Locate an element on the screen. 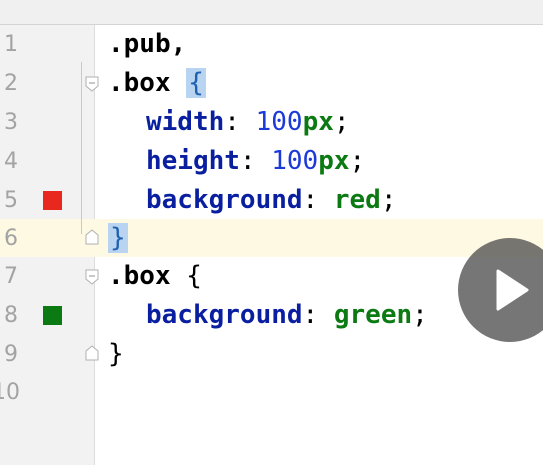  selector-token: .pub, is located at coordinates (147, 44).